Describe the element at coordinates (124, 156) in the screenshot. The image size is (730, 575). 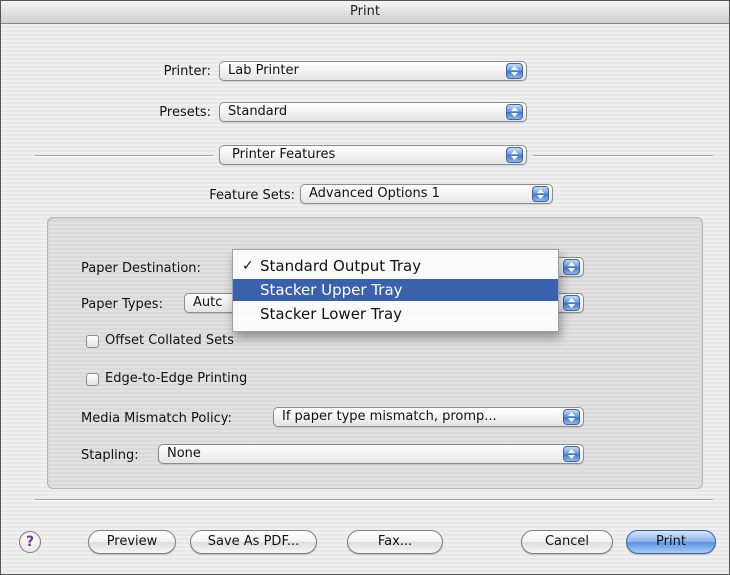
I see `separator-left` at that location.